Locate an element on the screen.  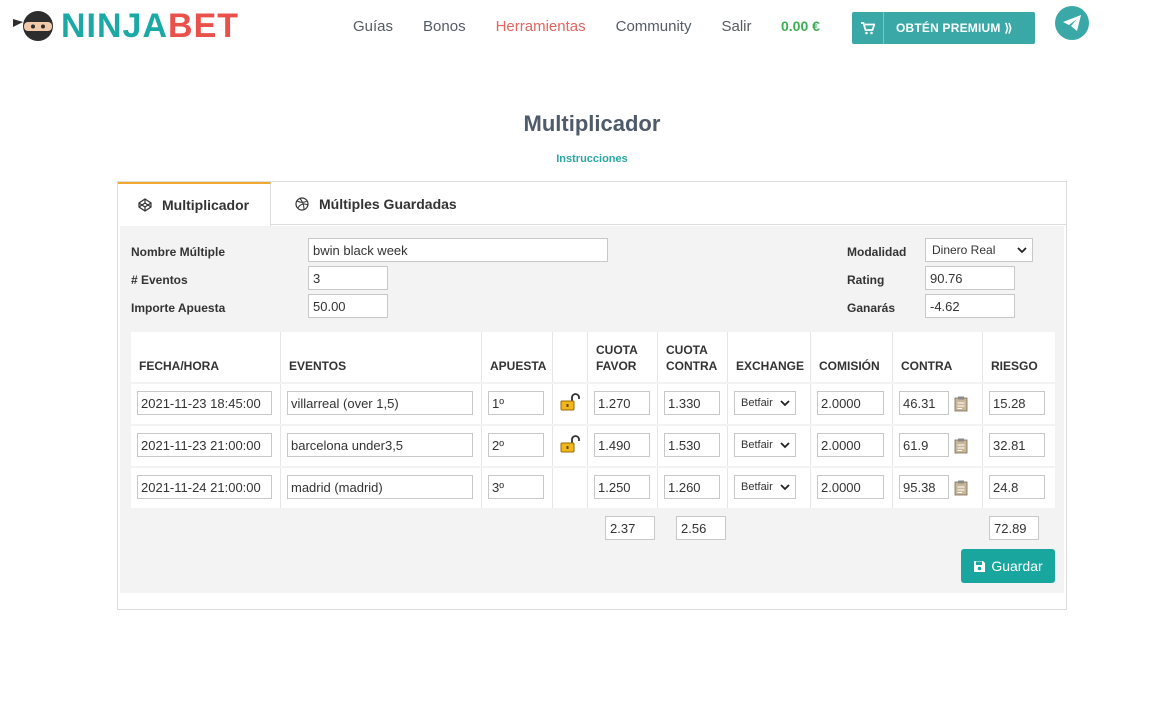
codepen-icon is located at coordinates (145, 205).